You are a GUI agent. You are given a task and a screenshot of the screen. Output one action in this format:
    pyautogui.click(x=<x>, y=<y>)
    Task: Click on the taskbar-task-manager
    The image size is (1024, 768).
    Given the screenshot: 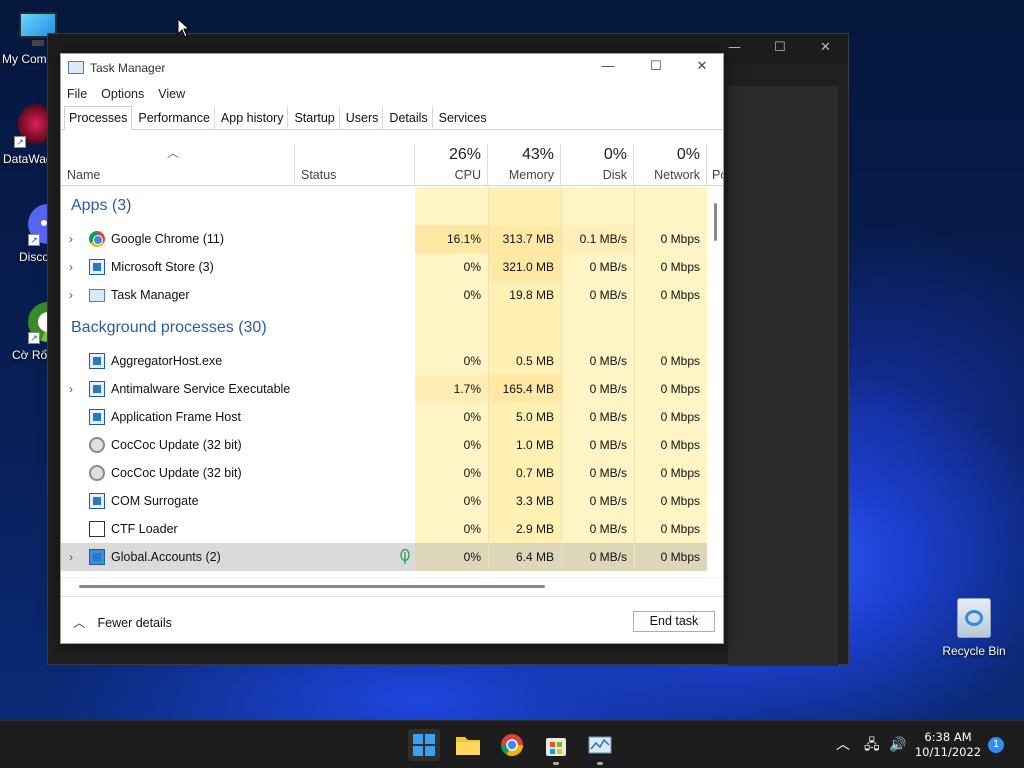 What is the action you would take?
    pyautogui.click(x=600, y=747)
    